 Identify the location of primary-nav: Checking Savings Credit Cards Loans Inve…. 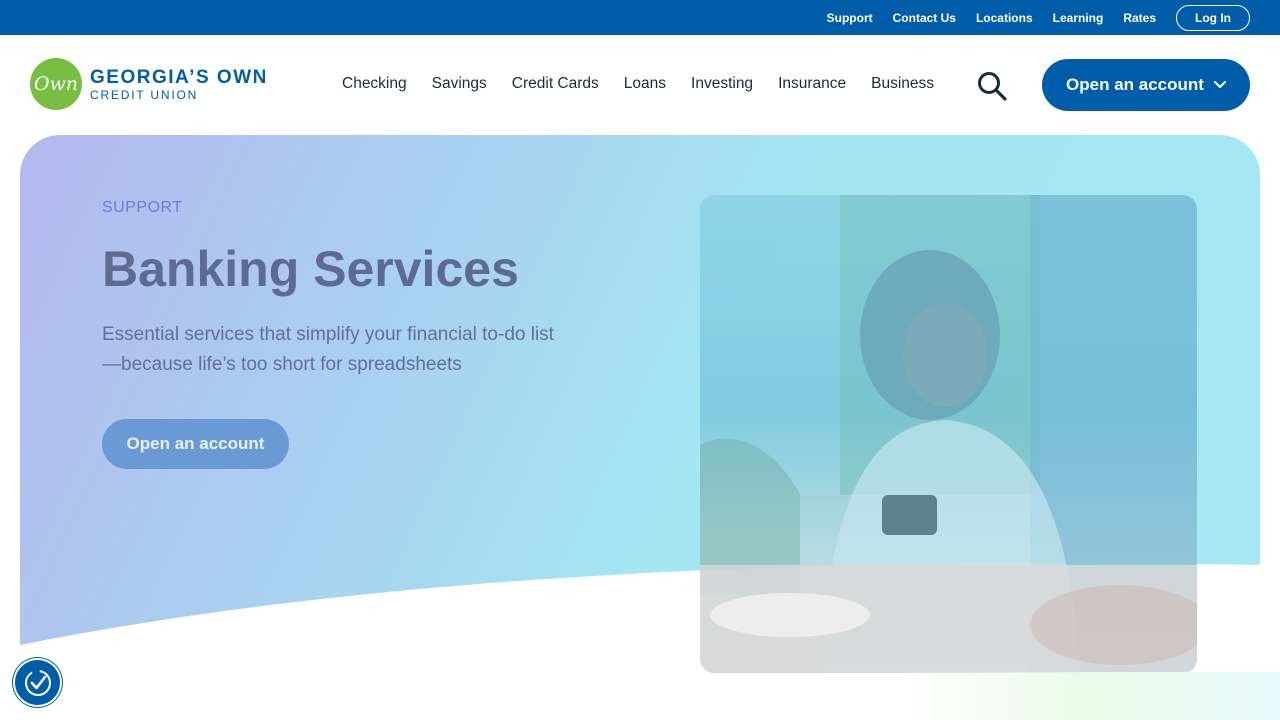
(650, 84).